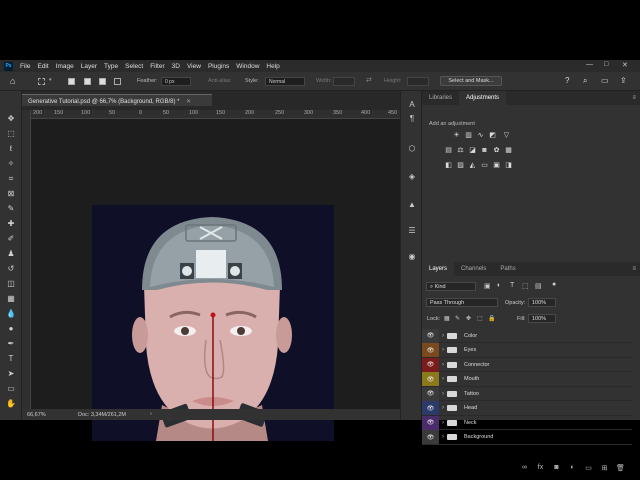  I want to click on close-button: ✕, so click(625, 65).